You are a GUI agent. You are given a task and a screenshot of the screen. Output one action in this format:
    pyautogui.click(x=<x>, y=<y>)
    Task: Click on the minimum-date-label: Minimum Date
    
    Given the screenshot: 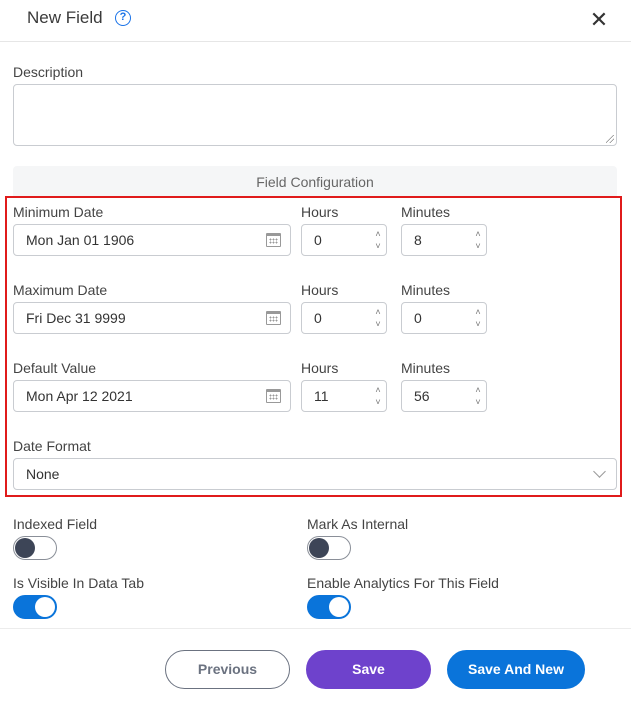 What is the action you would take?
    pyautogui.click(x=58, y=212)
    